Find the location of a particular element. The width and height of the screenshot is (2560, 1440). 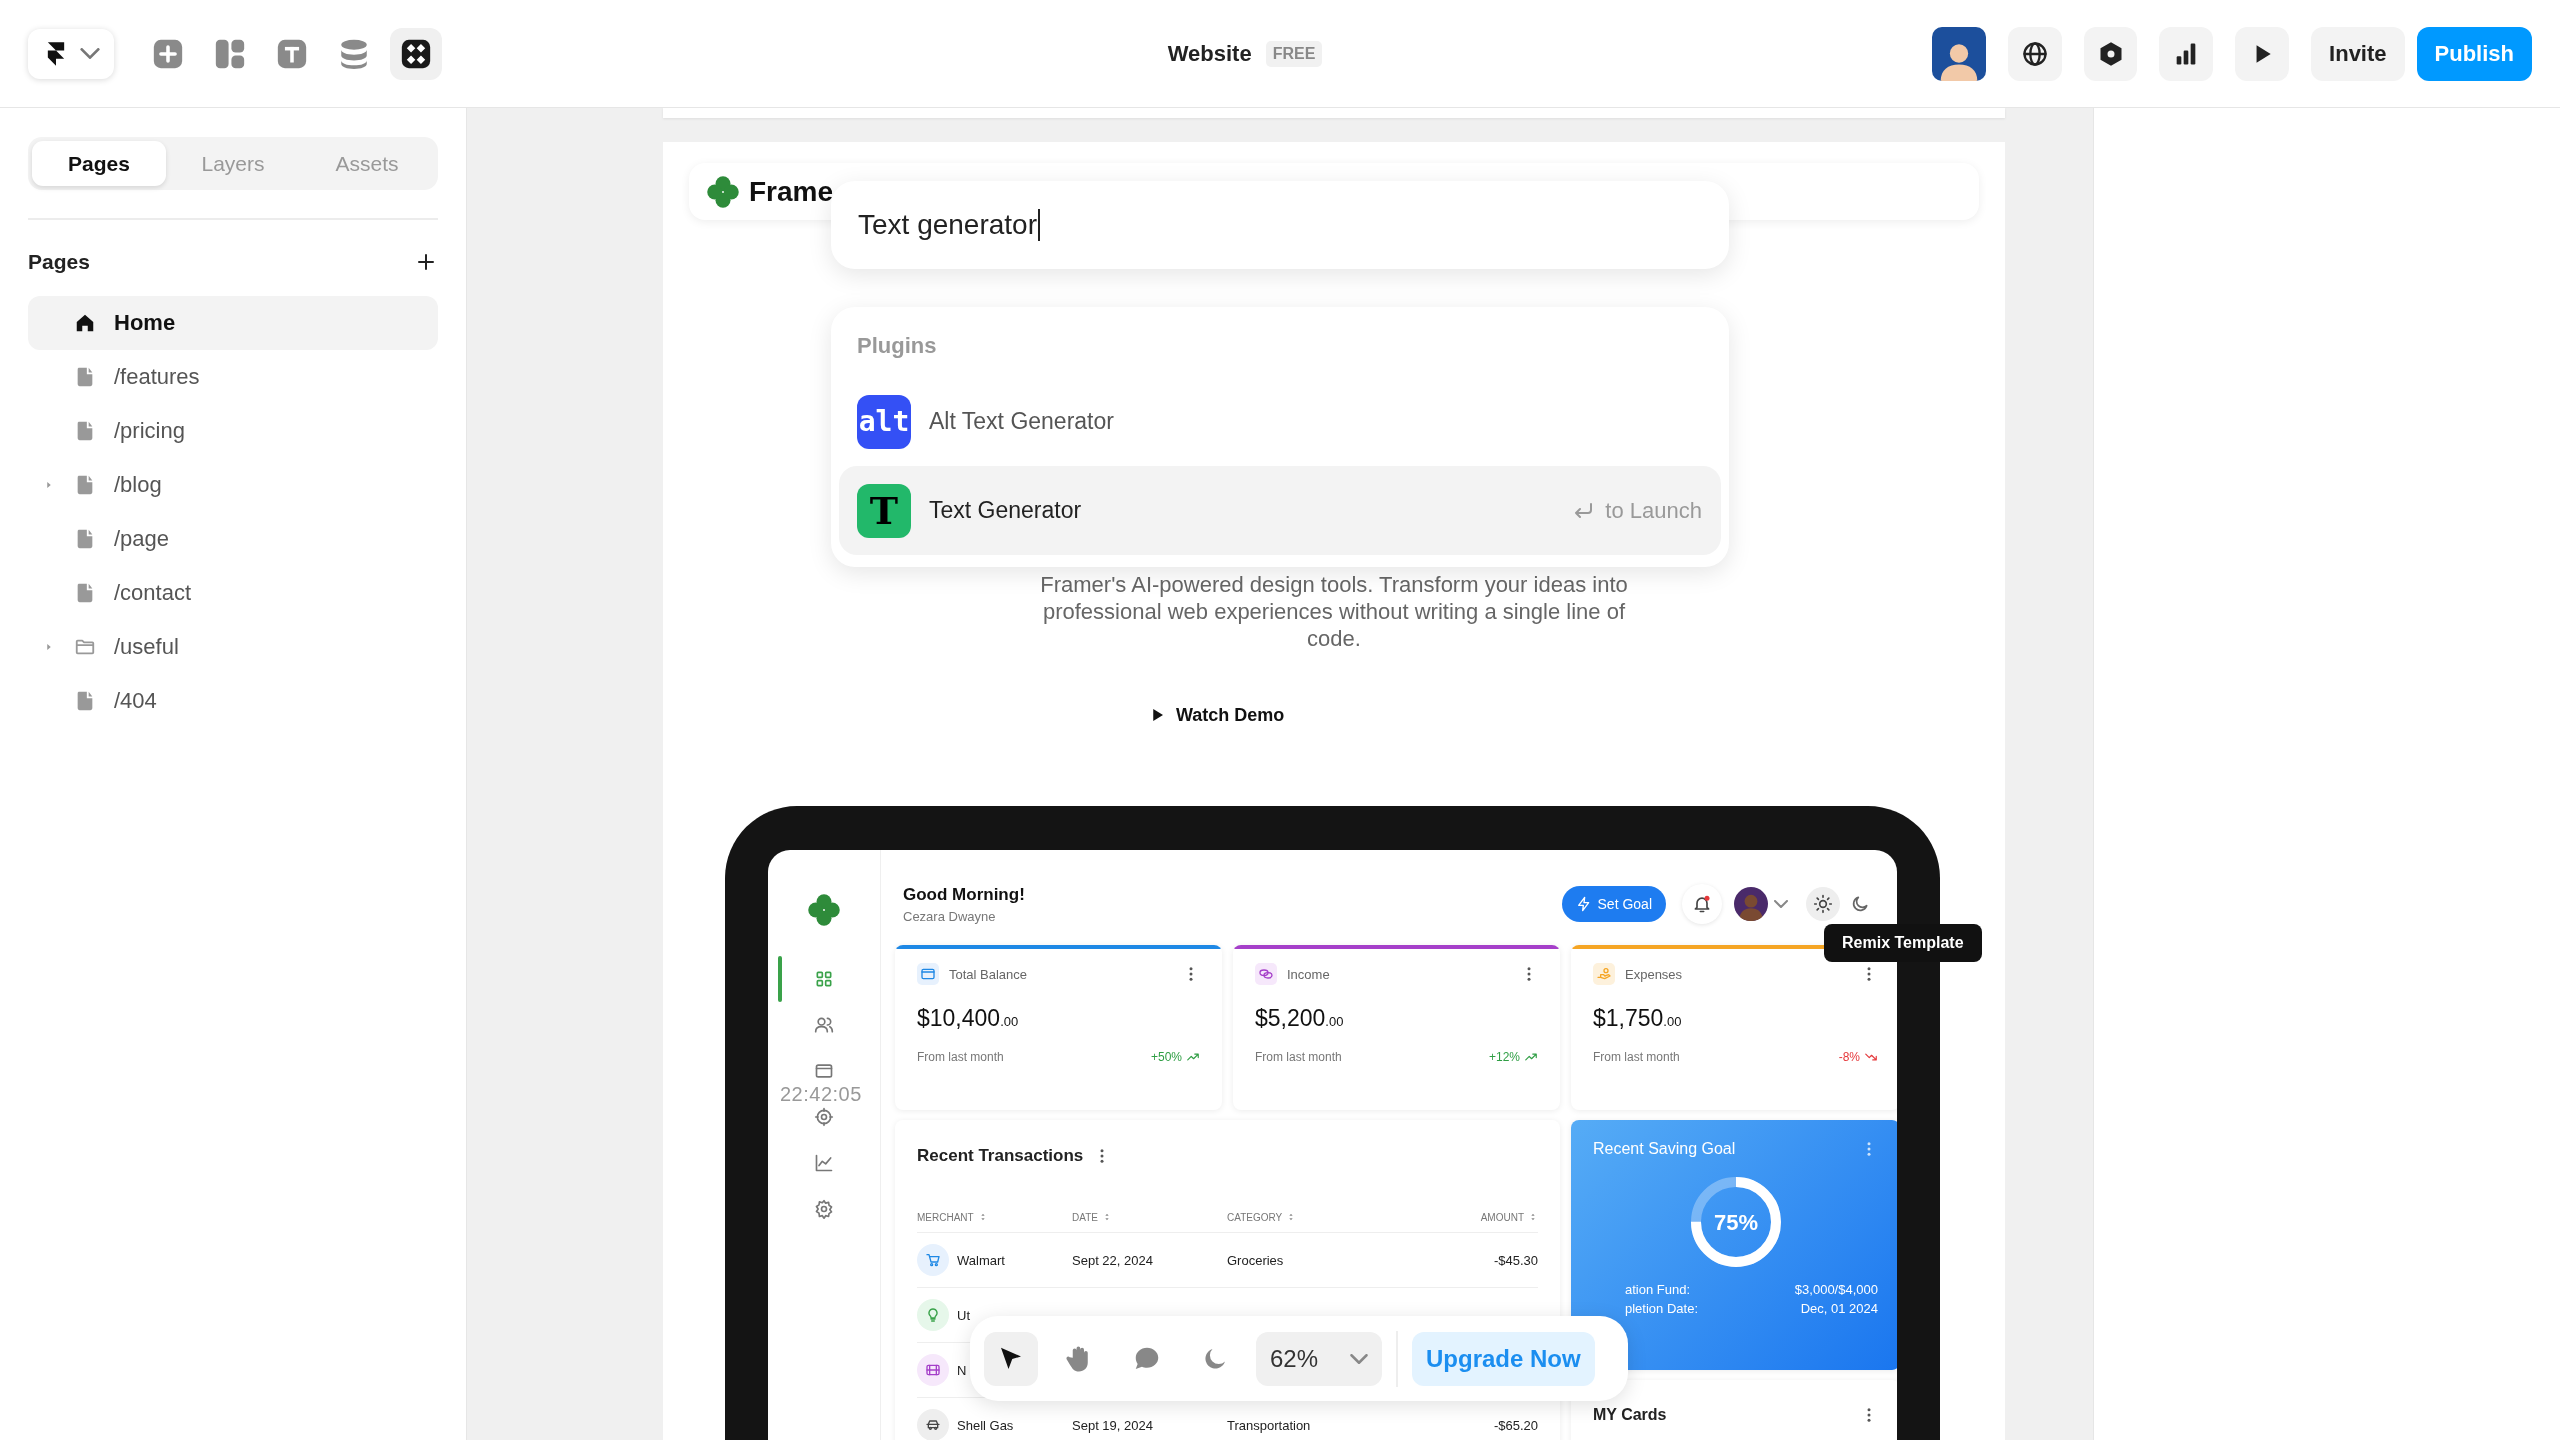

car-icon is located at coordinates (933, 1425).